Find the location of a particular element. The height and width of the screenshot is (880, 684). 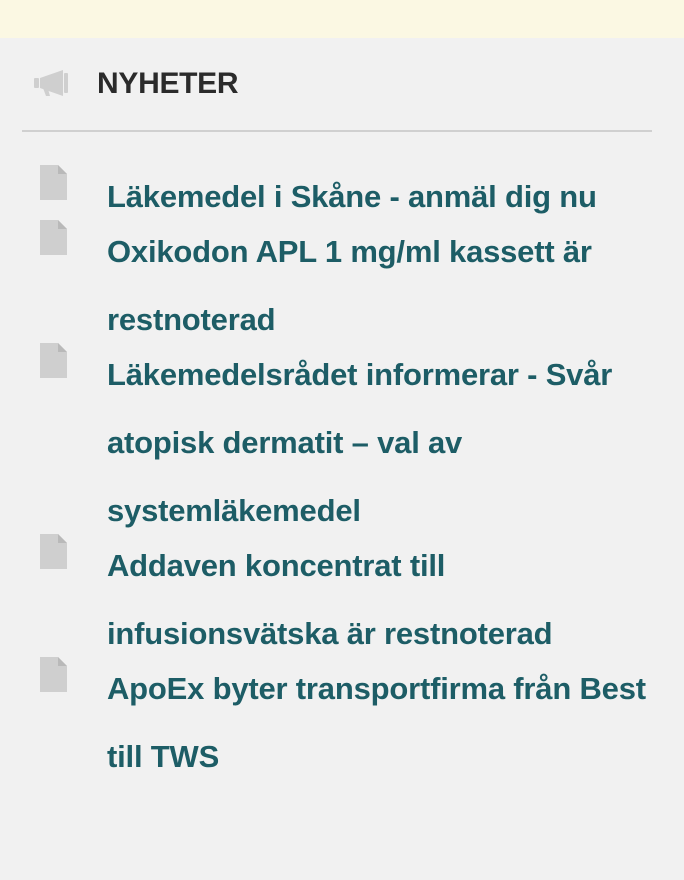

header-divider is located at coordinates (337, 131).